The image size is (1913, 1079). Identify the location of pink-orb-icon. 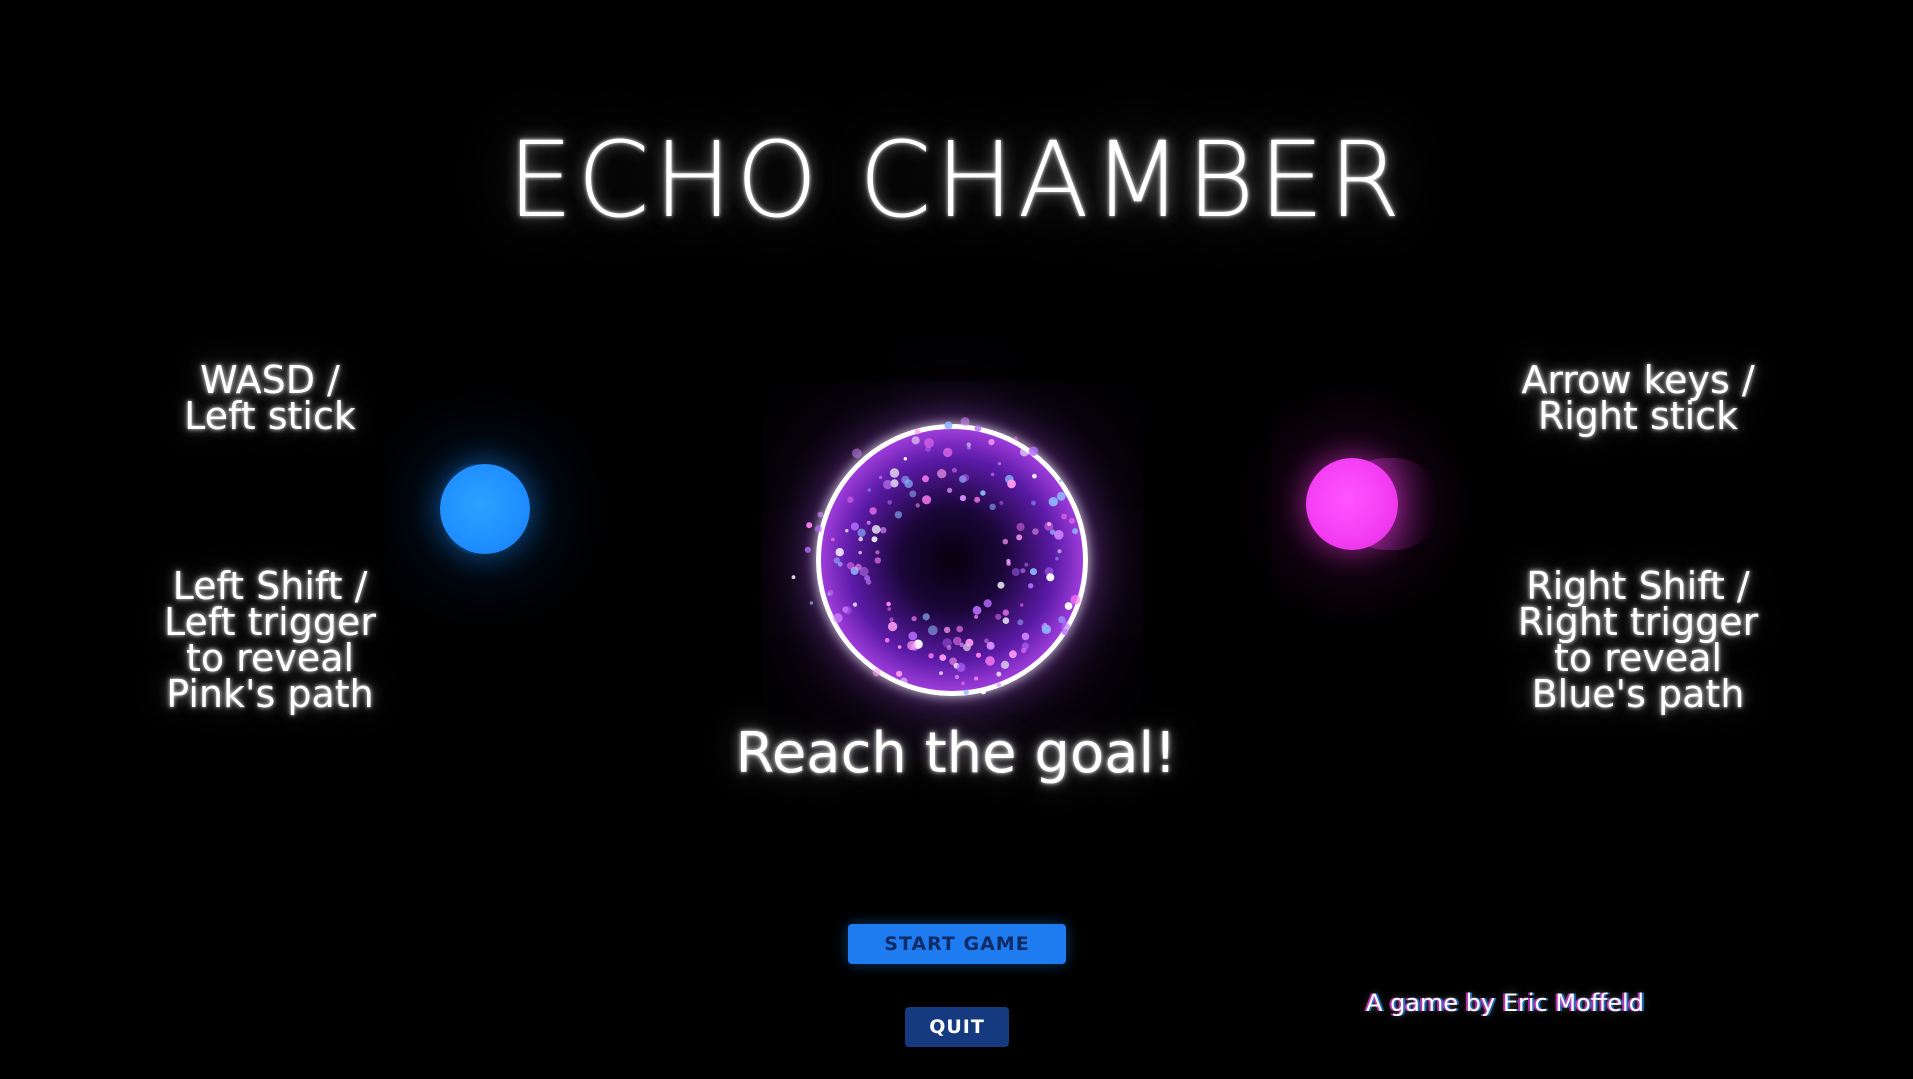
(1352, 504).